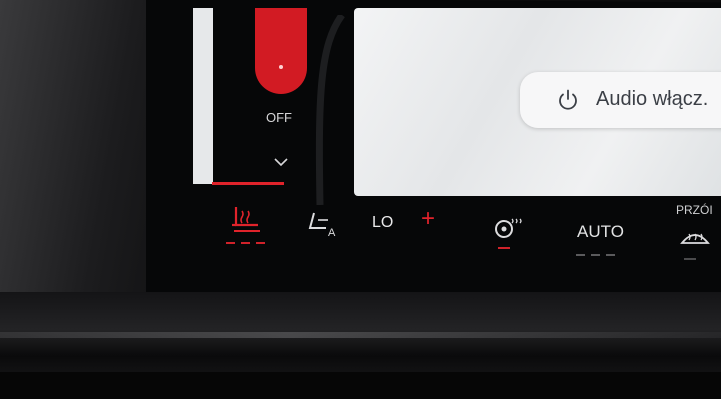 The width and height of the screenshot is (721, 399). Describe the element at coordinates (695, 236) in the screenshot. I see `front-defrost-icon` at that location.